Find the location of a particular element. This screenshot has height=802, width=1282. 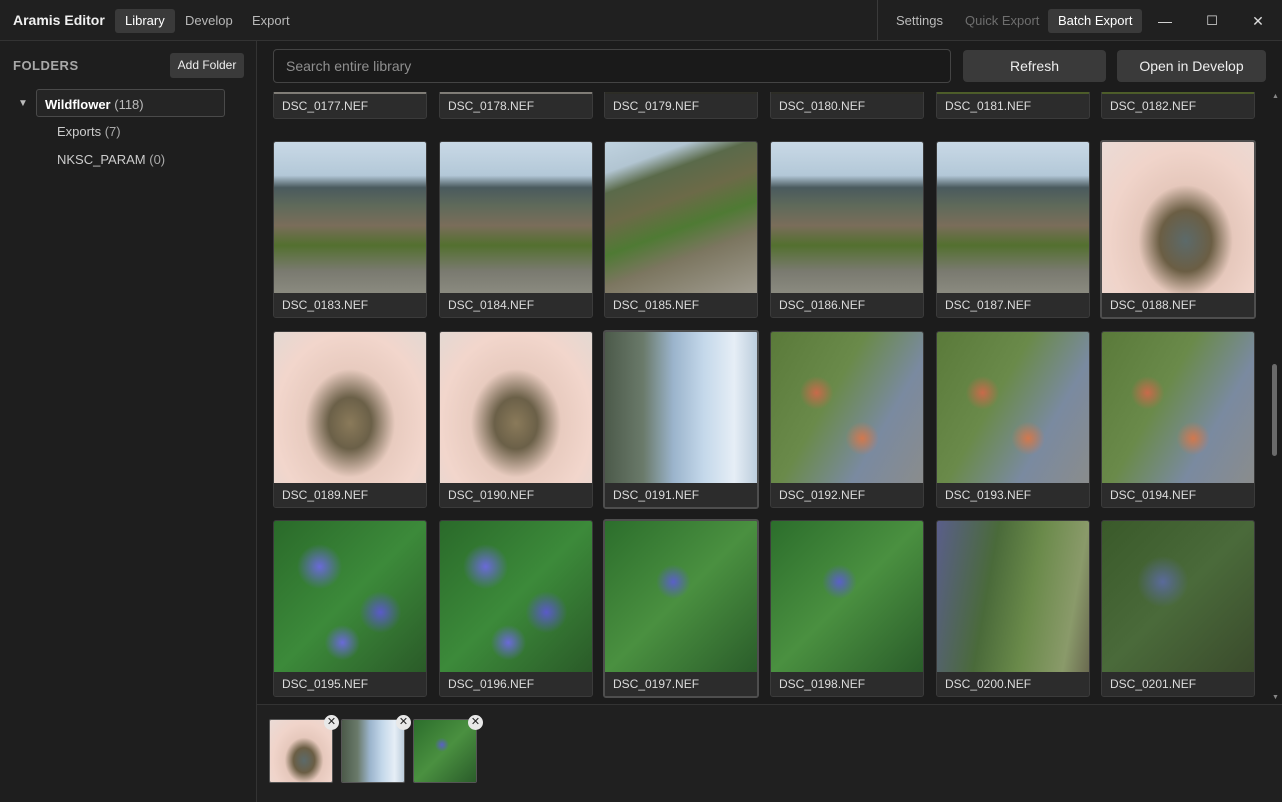

folder-item-wildflower: Wildflower (118) is located at coordinates (130, 103).